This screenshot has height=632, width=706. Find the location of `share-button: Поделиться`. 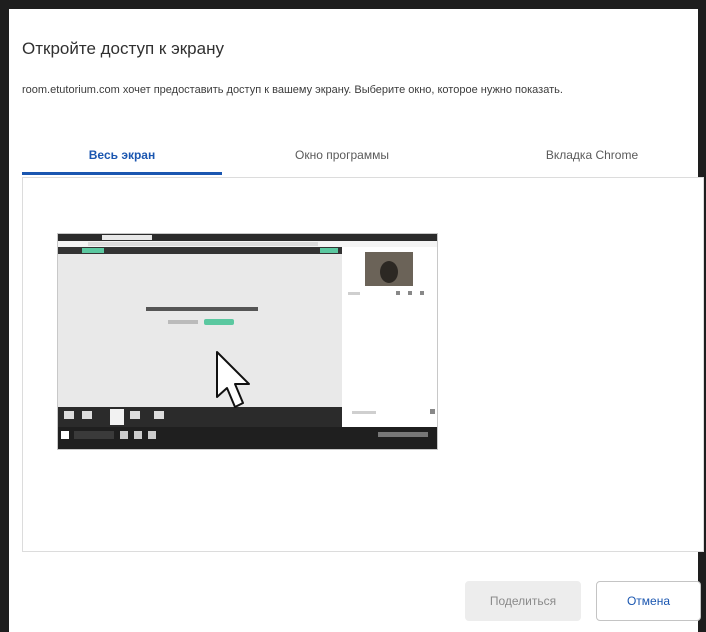

share-button: Поделиться is located at coordinates (523, 601).